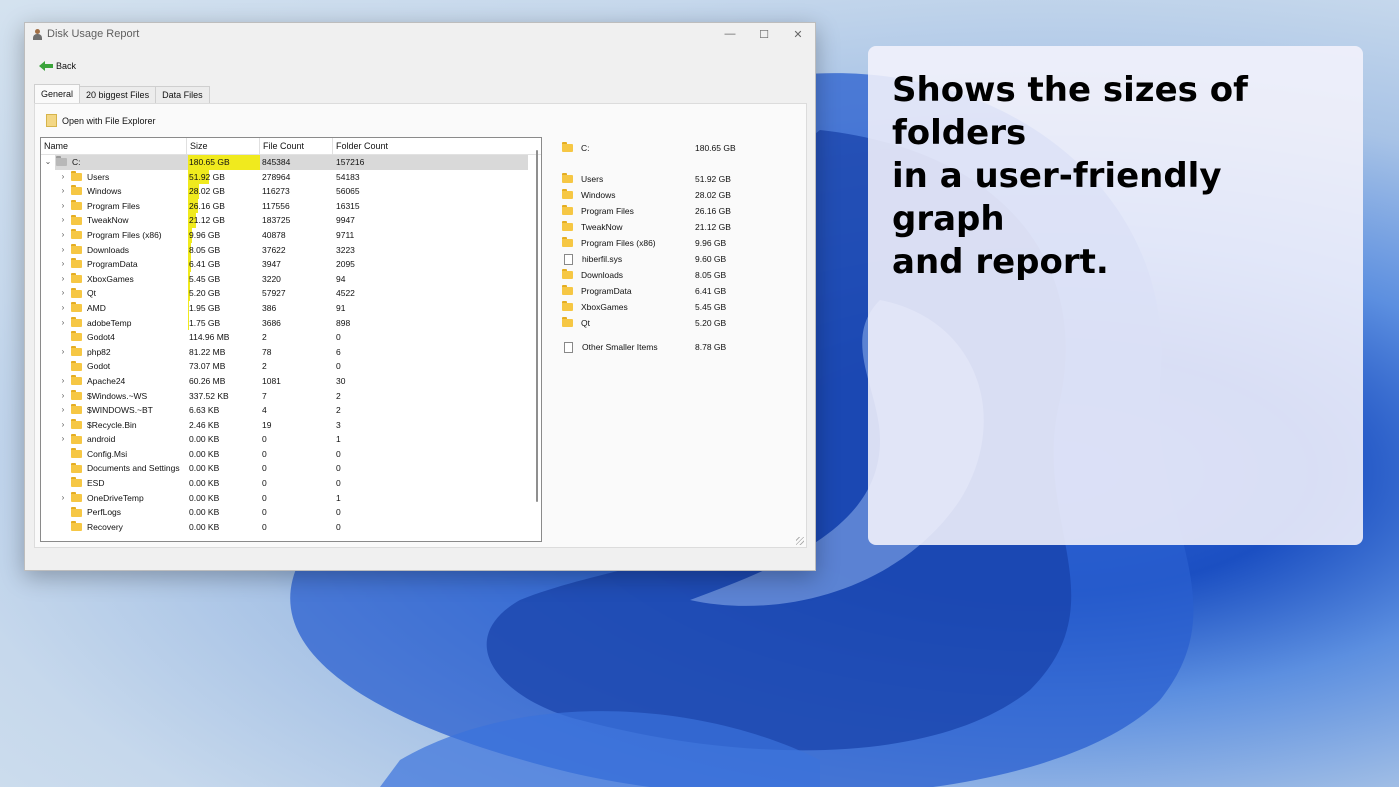 Image resolution: width=1399 pixels, height=787 pixels. What do you see at coordinates (96, 279) in the screenshot?
I see `name-cell: › XboxGames` at bounding box center [96, 279].